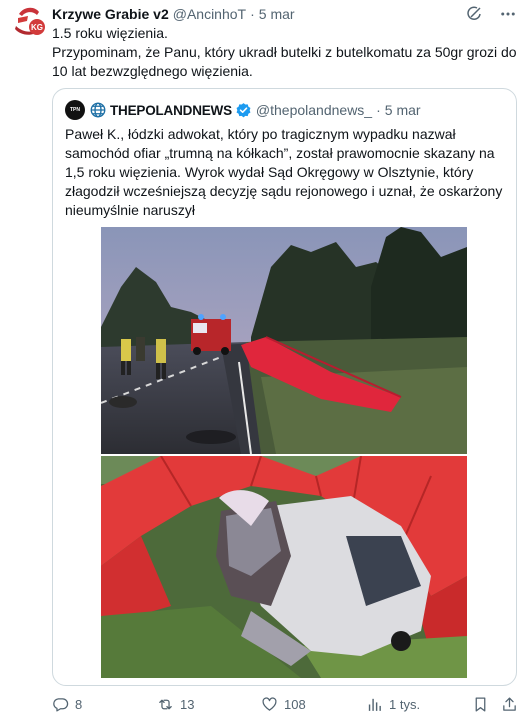 The image size is (530, 720). What do you see at coordinates (491, 14) in the screenshot?
I see `header-icons` at bounding box center [491, 14].